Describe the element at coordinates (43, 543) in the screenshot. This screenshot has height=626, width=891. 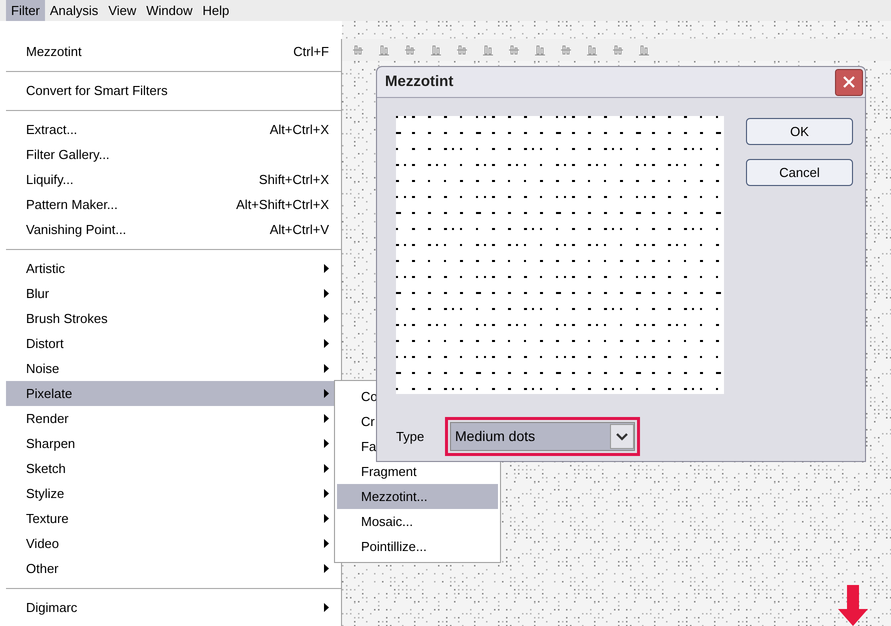
I see `menu-item-label: Video` at that location.